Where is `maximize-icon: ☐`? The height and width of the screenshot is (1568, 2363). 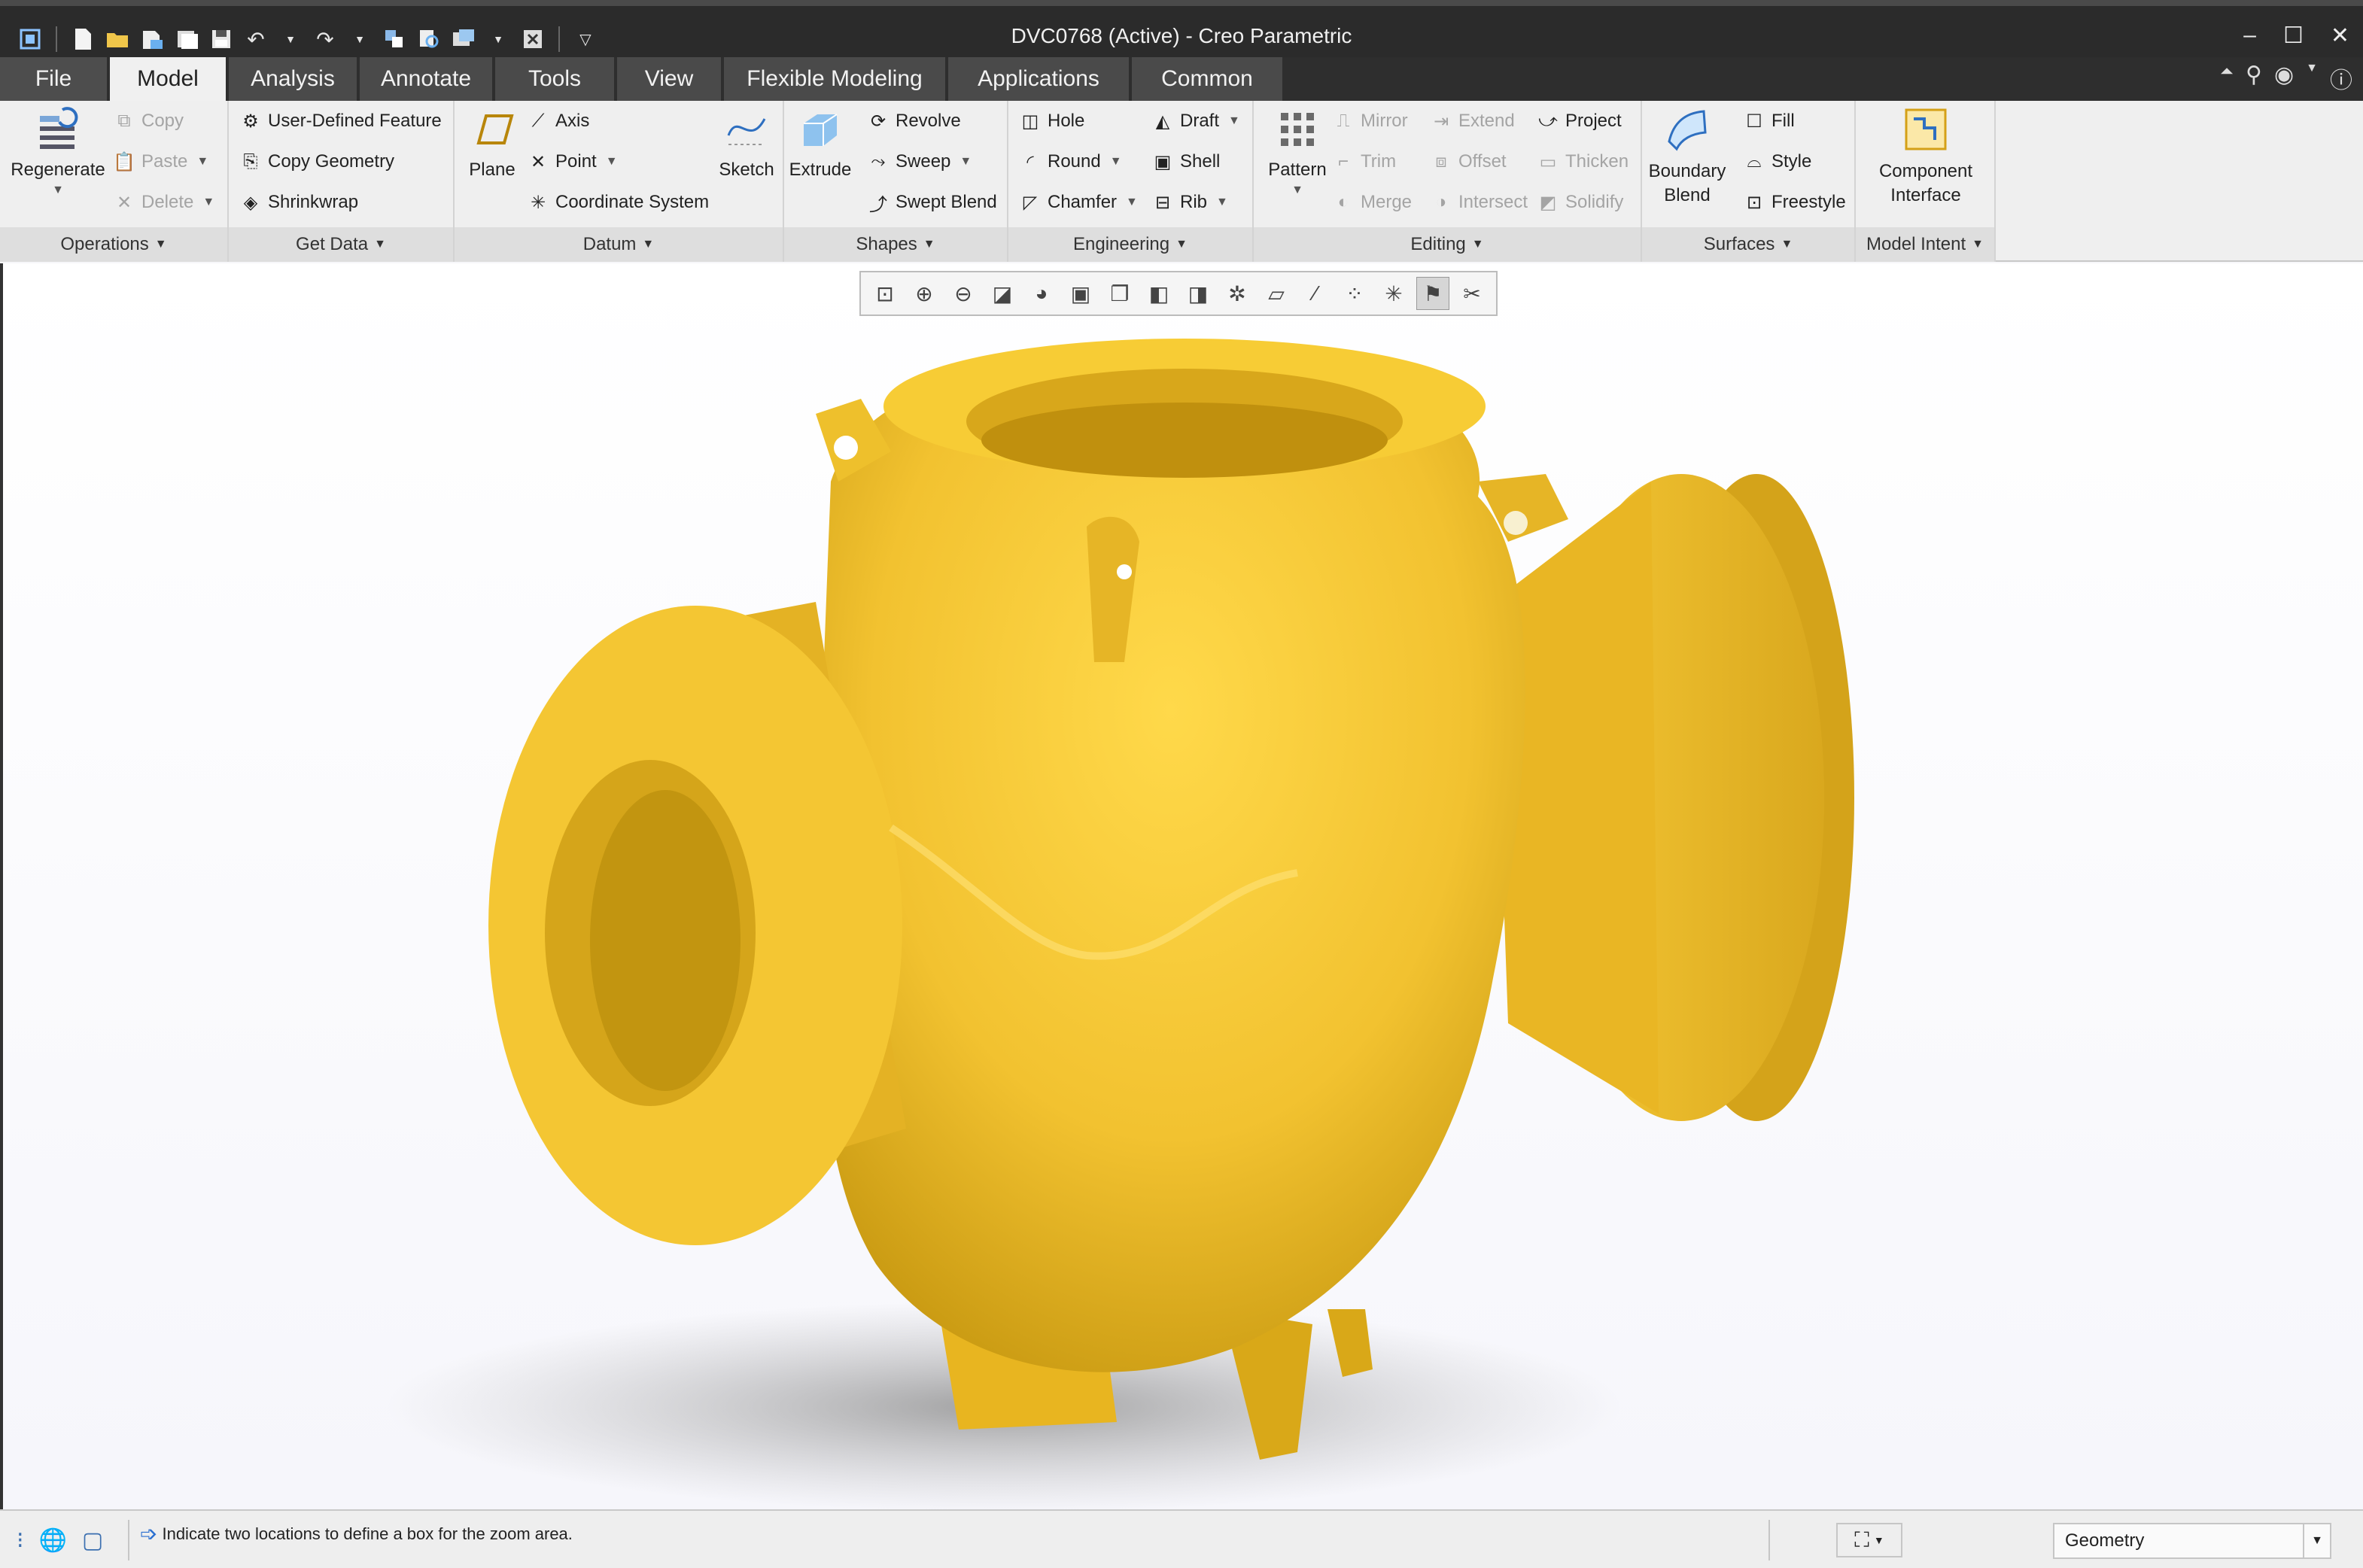
maximize-icon: ☐ is located at coordinates (2293, 36).